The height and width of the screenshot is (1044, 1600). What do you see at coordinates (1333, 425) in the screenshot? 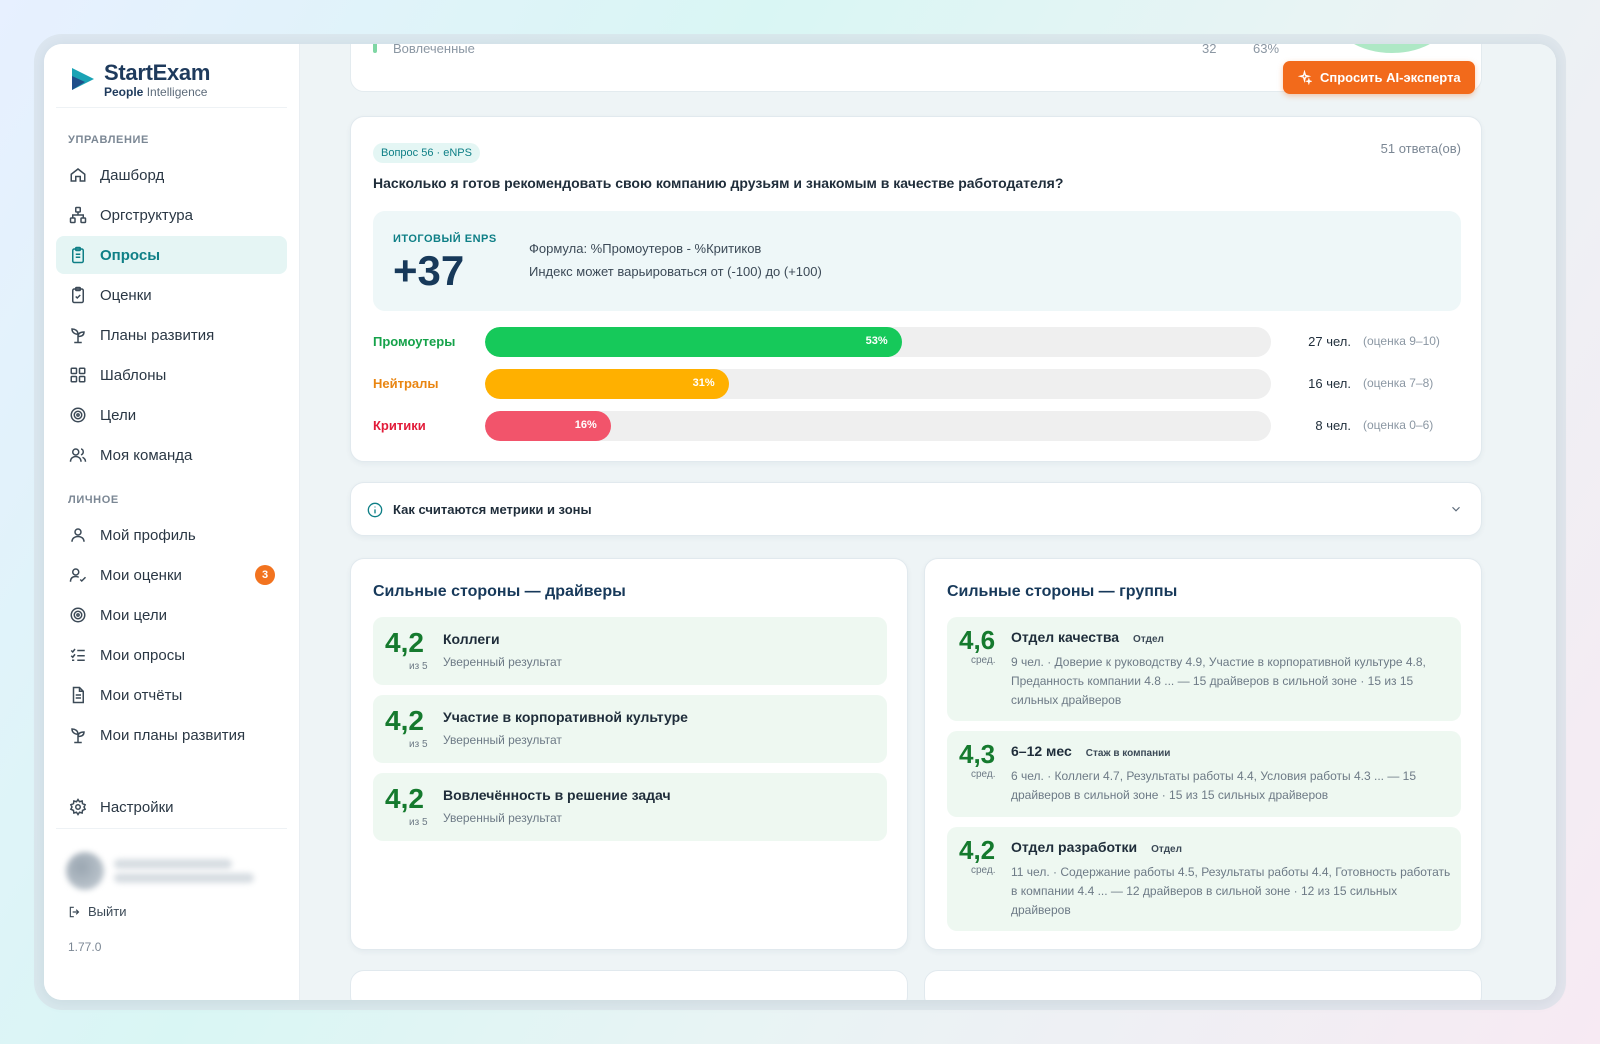
I see `enps-row-count: 8 чел.` at bounding box center [1333, 425].